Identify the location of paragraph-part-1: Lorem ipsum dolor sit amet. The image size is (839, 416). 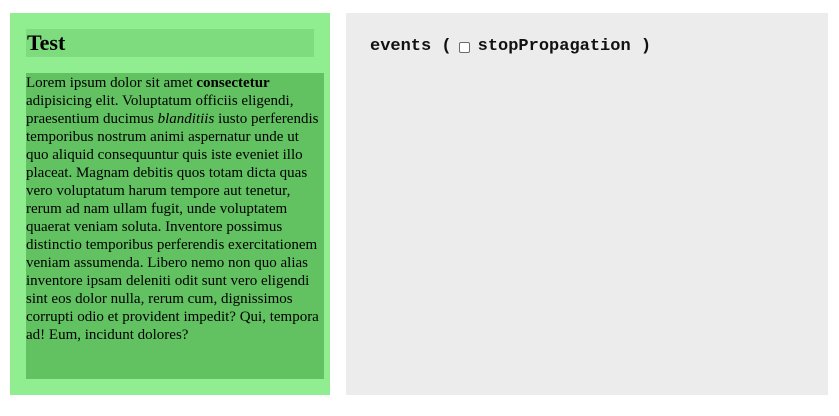
(111, 83).